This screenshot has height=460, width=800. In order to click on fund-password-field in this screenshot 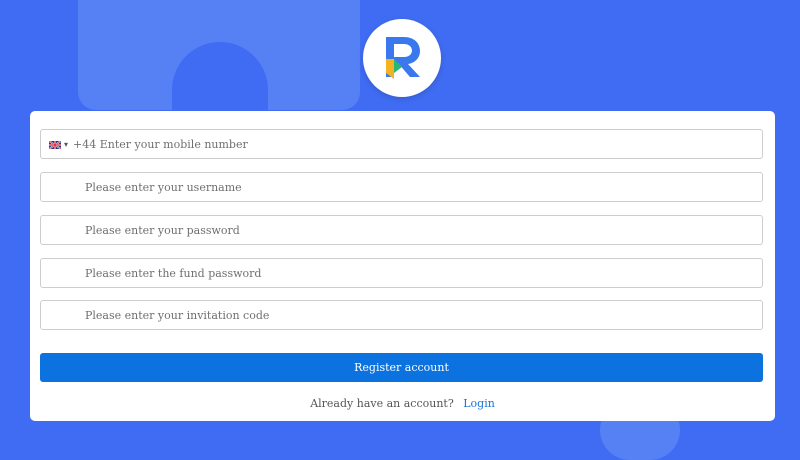, I will do `click(401, 273)`.